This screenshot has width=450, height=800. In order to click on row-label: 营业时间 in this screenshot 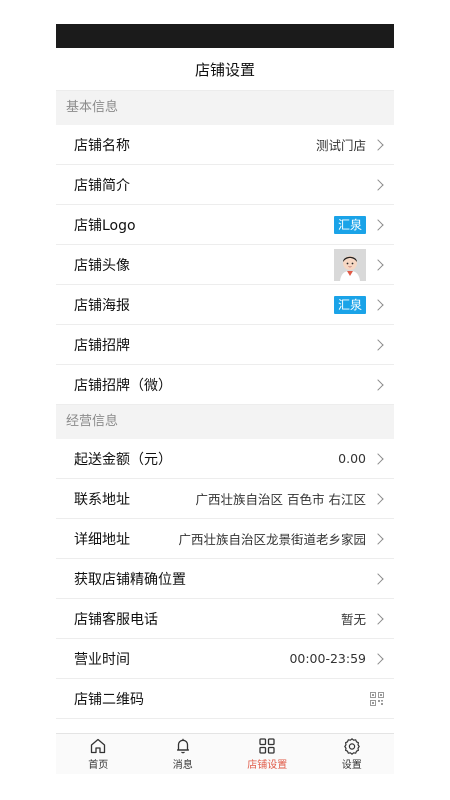, I will do `click(102, 659)`.